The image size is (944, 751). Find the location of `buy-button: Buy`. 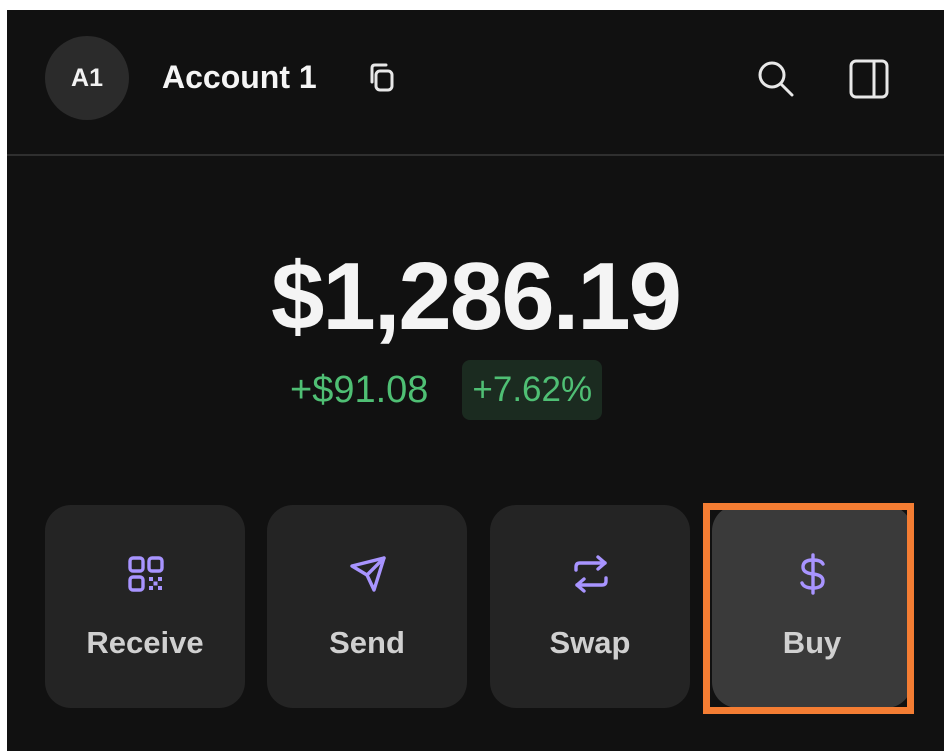

buy-button: Buy is located at coordinates (812, 606).